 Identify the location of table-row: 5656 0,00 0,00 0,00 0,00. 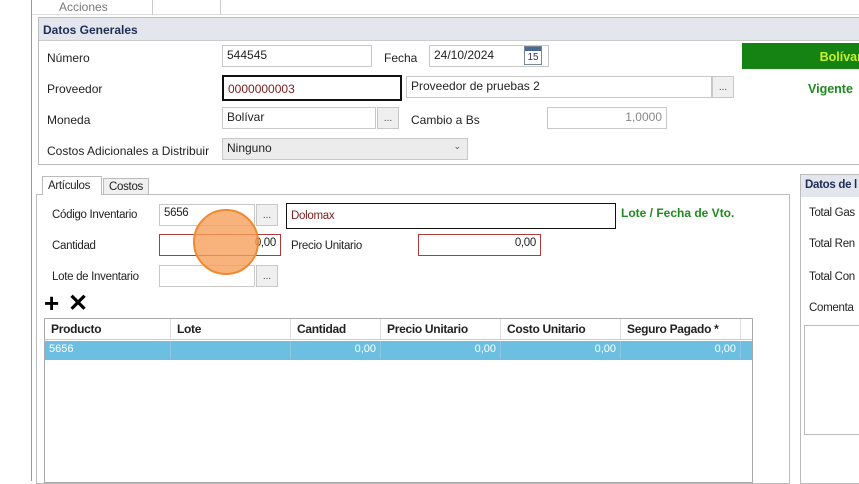
(398, 350).